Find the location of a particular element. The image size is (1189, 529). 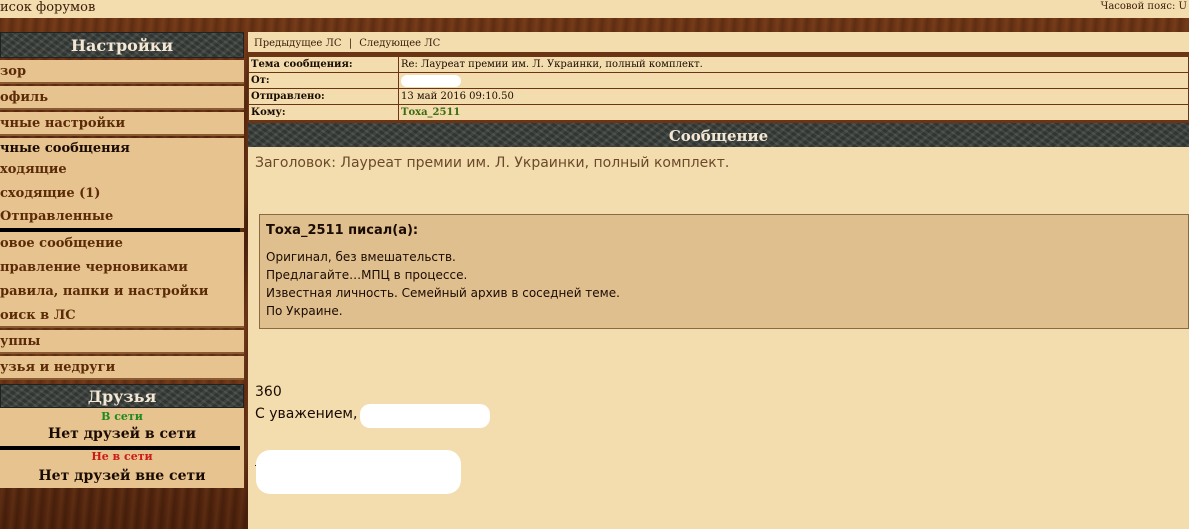

prev-pm-link: Предыдущее ЛС is located at coordinates (298, 43).